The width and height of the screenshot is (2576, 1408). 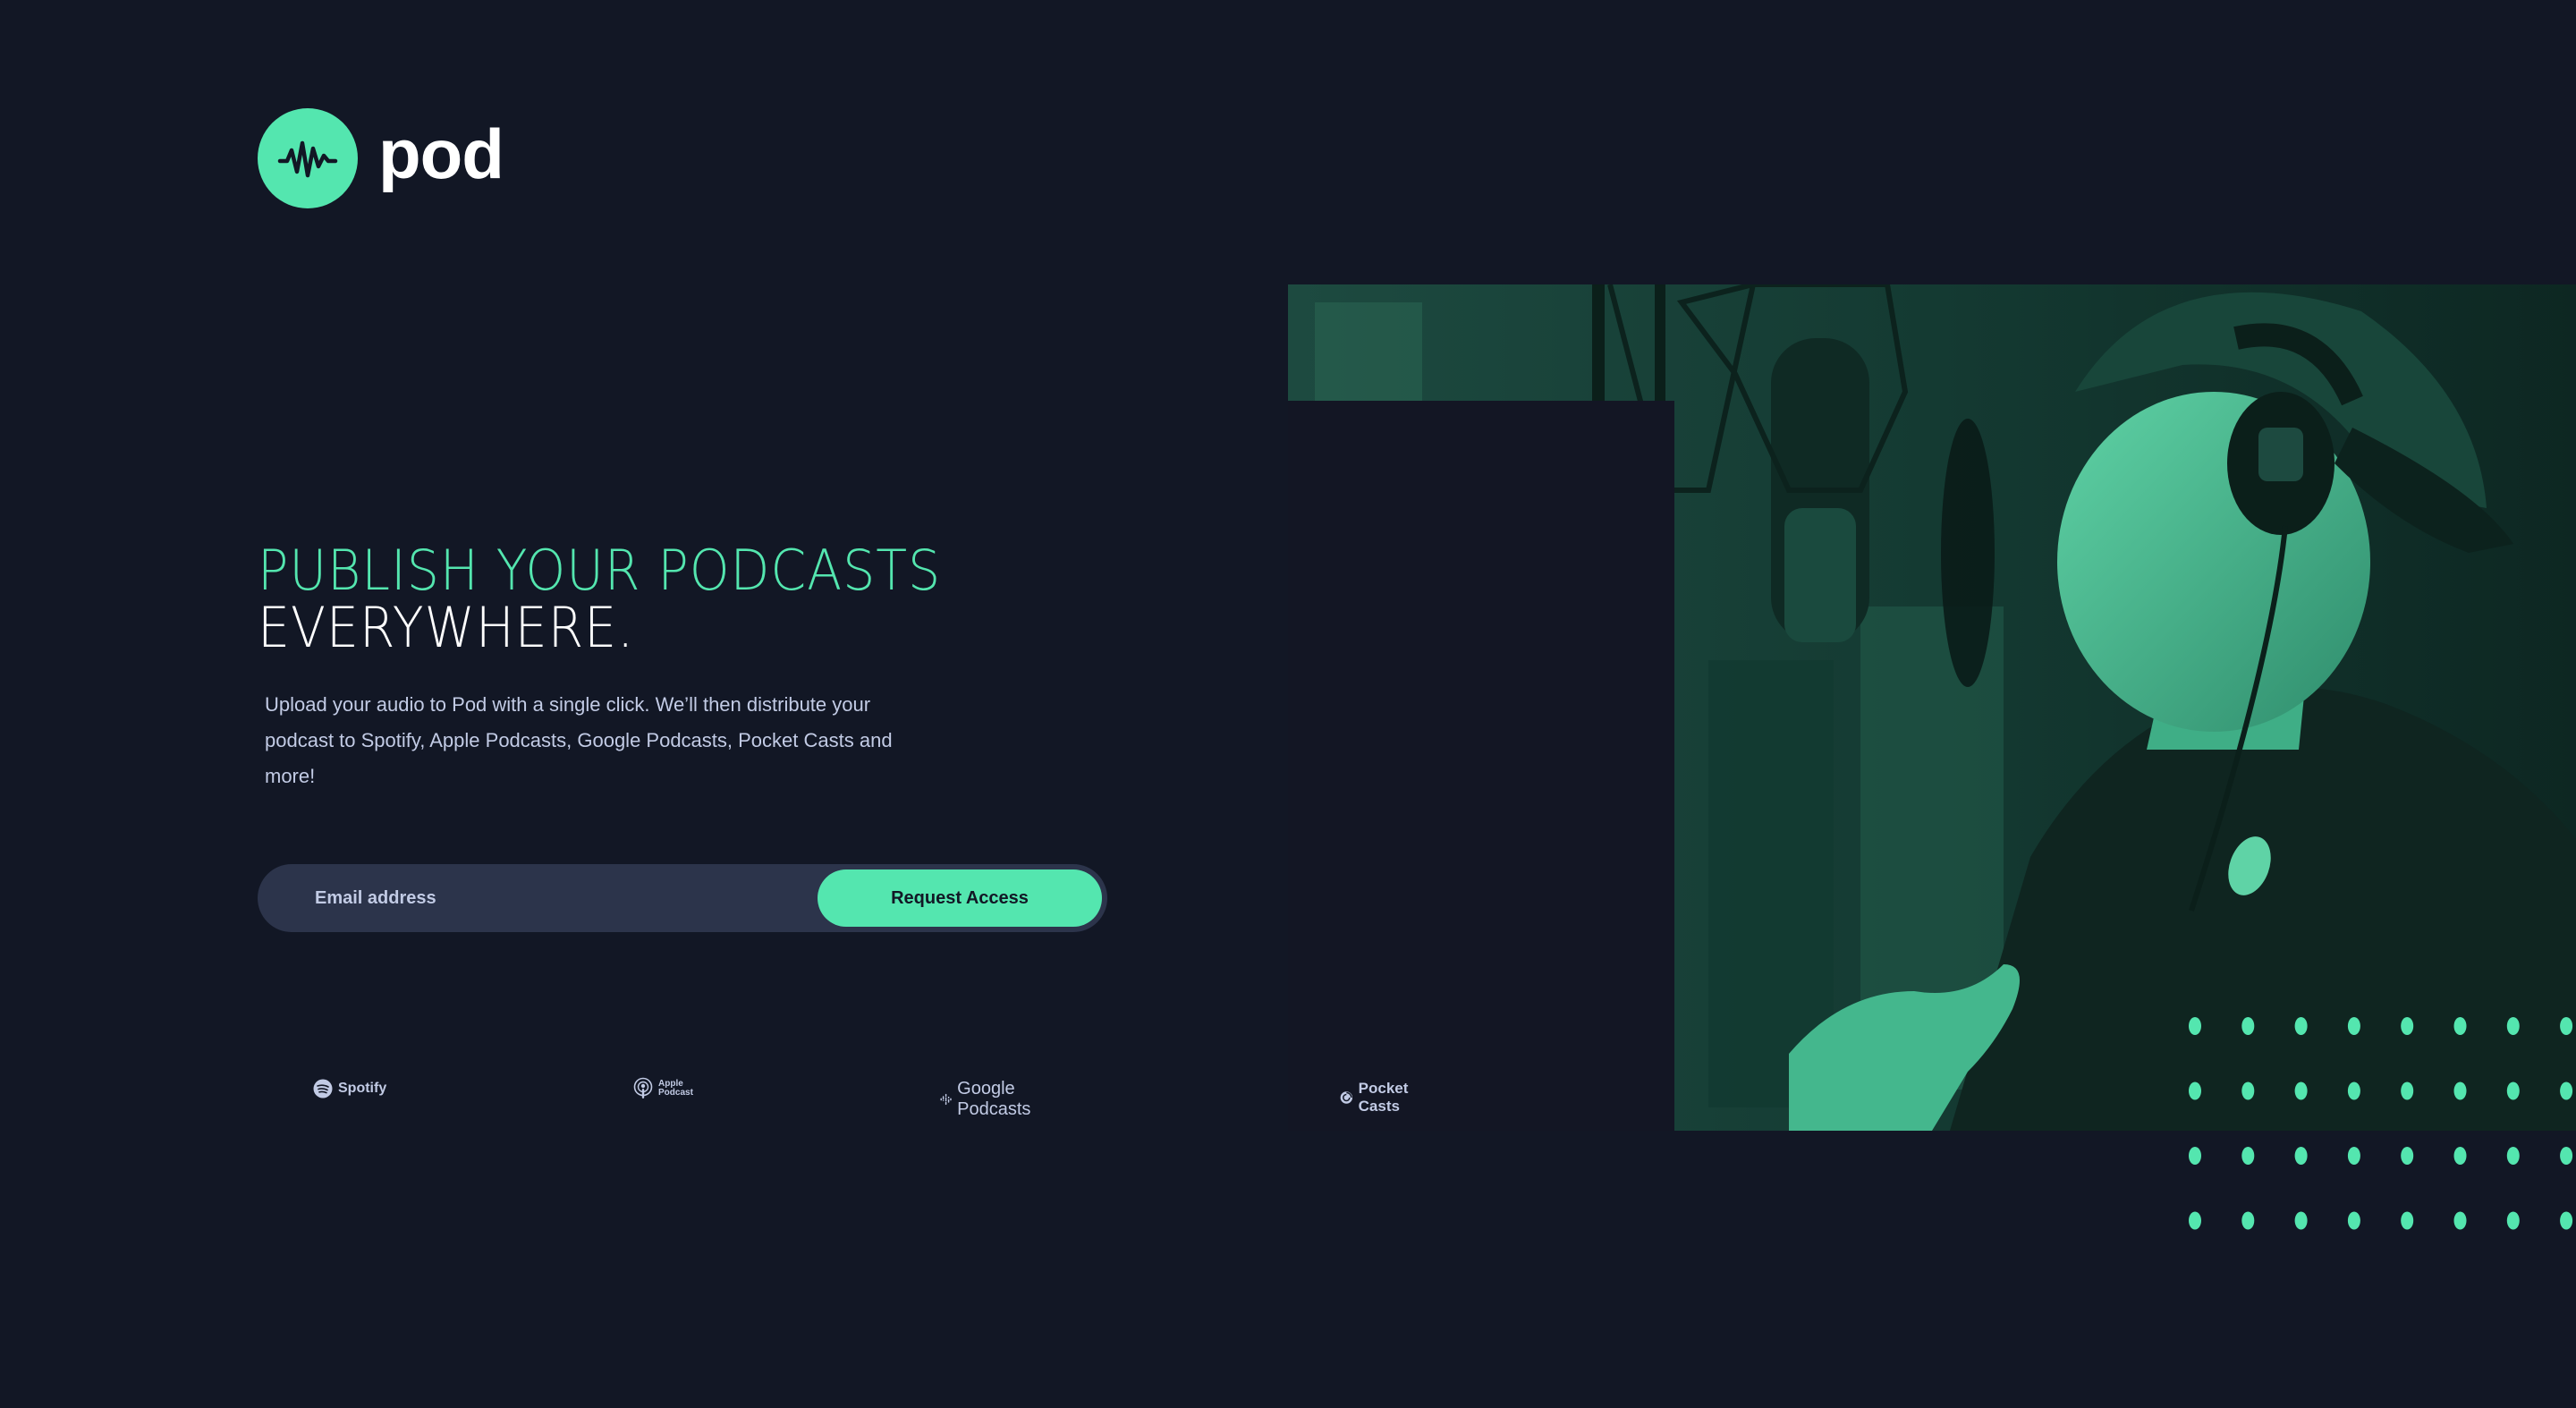 What do you see at coordinates (446, 627) in the screenshot?
I see `title-line-2: EVERYWHERE.` at bounding box center [446, 627].